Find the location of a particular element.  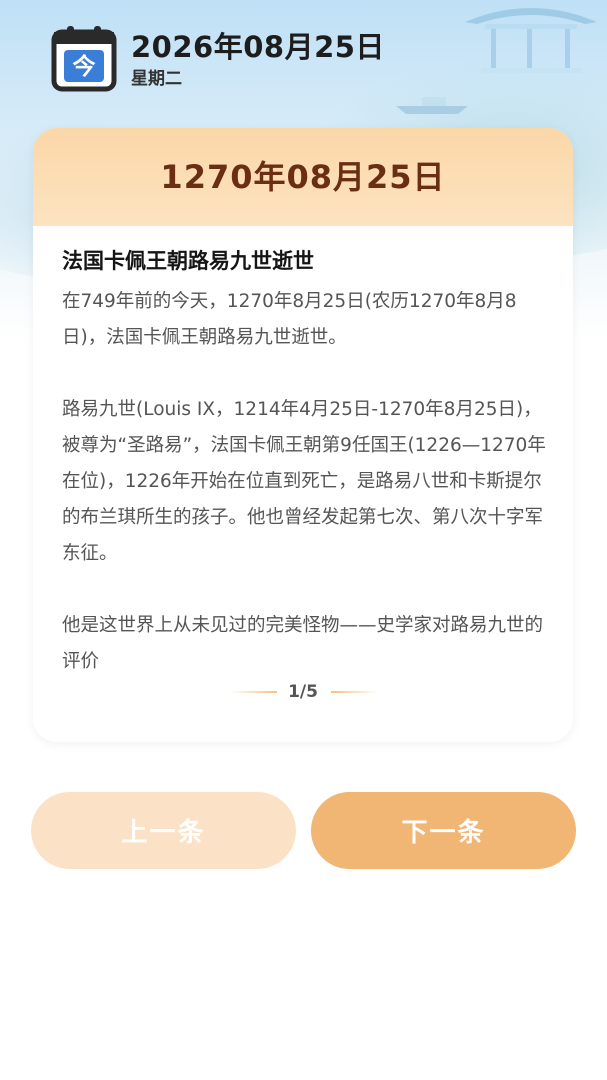

date-header: 今 2026年08月25日 星期二 is located at coordinates (311, 60).